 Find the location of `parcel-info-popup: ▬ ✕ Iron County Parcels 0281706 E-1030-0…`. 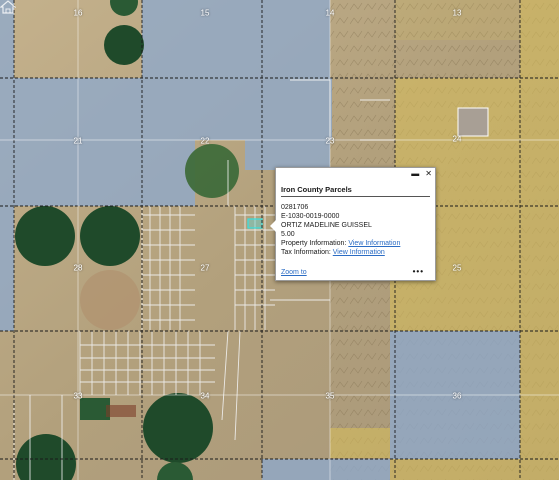

parcel-info-popup: ▬ ✕ Iron County Parcels 0281706 E-1030-0… is located at coordinates (353, 224).